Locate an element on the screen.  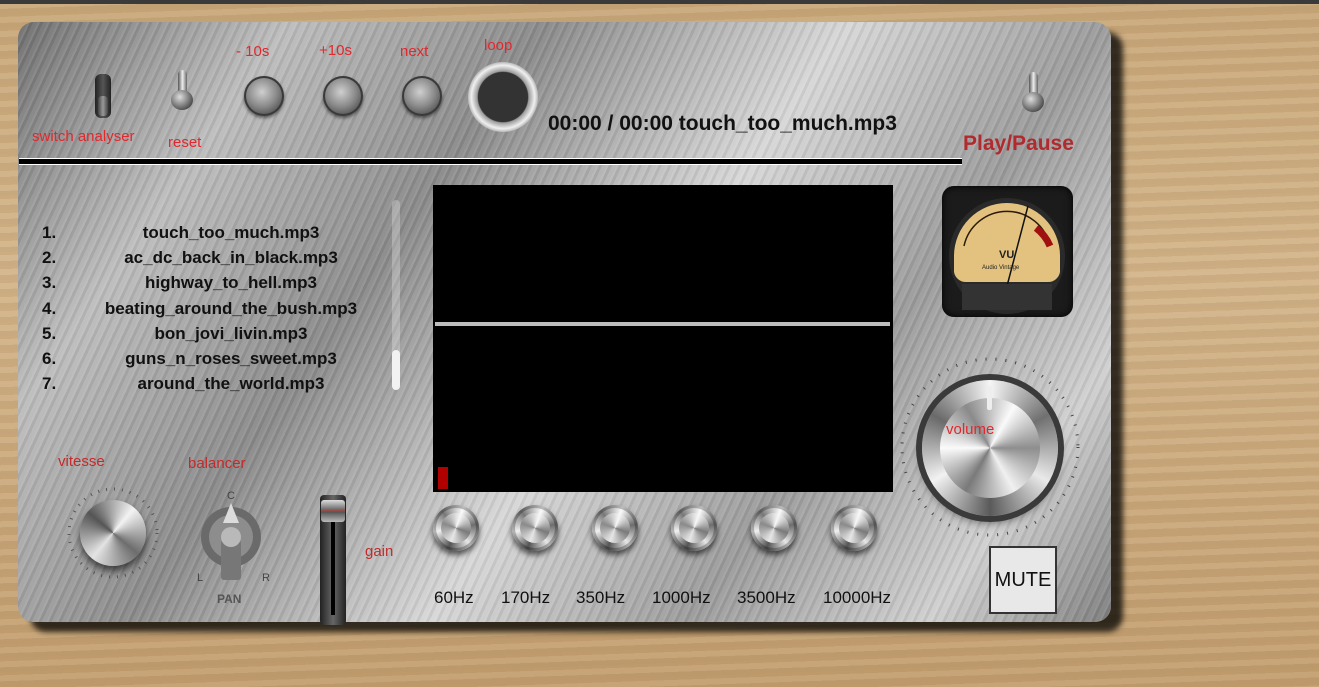
volume-knob is located at coordinates (990, 448).